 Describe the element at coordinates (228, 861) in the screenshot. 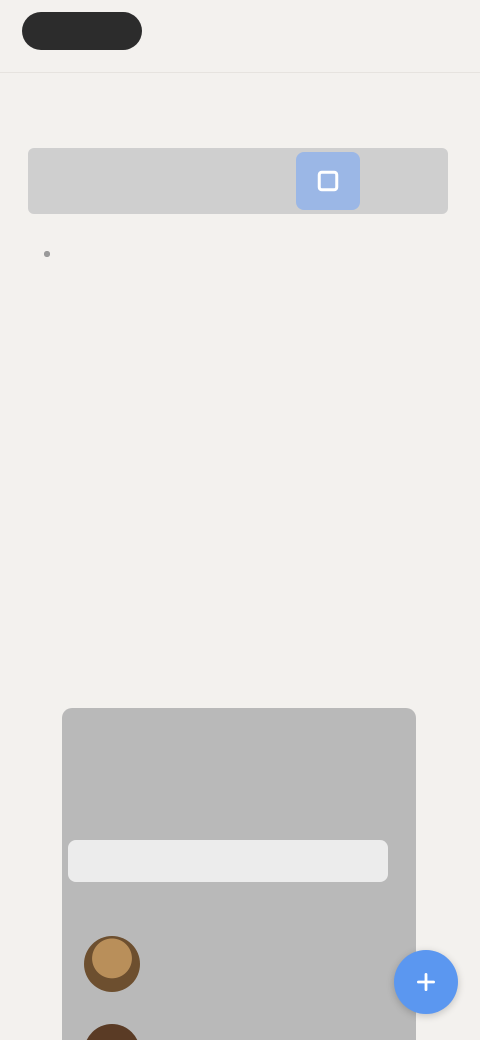

I see `screenshot-search-field` at that location.